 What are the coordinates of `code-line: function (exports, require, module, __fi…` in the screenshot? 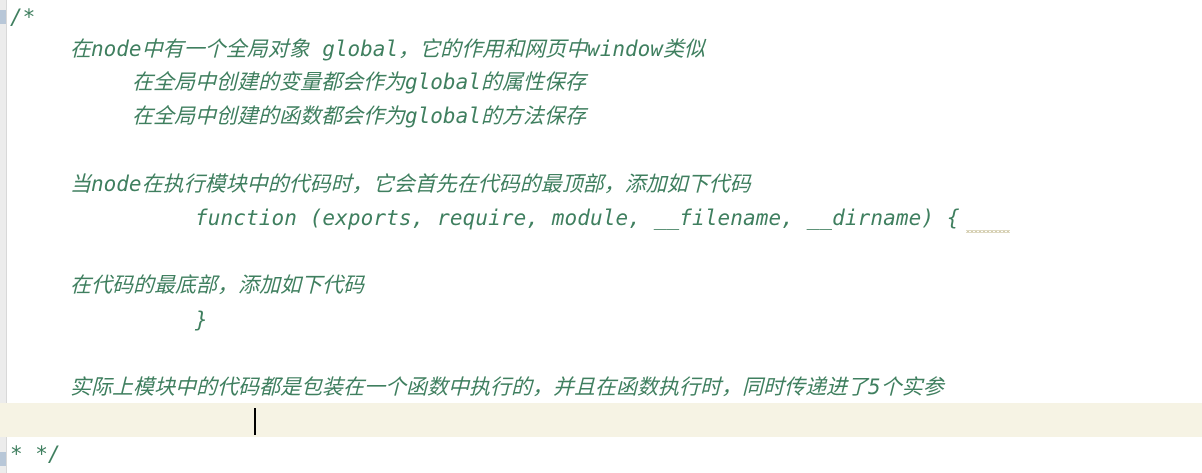 It's located at (577, 218).